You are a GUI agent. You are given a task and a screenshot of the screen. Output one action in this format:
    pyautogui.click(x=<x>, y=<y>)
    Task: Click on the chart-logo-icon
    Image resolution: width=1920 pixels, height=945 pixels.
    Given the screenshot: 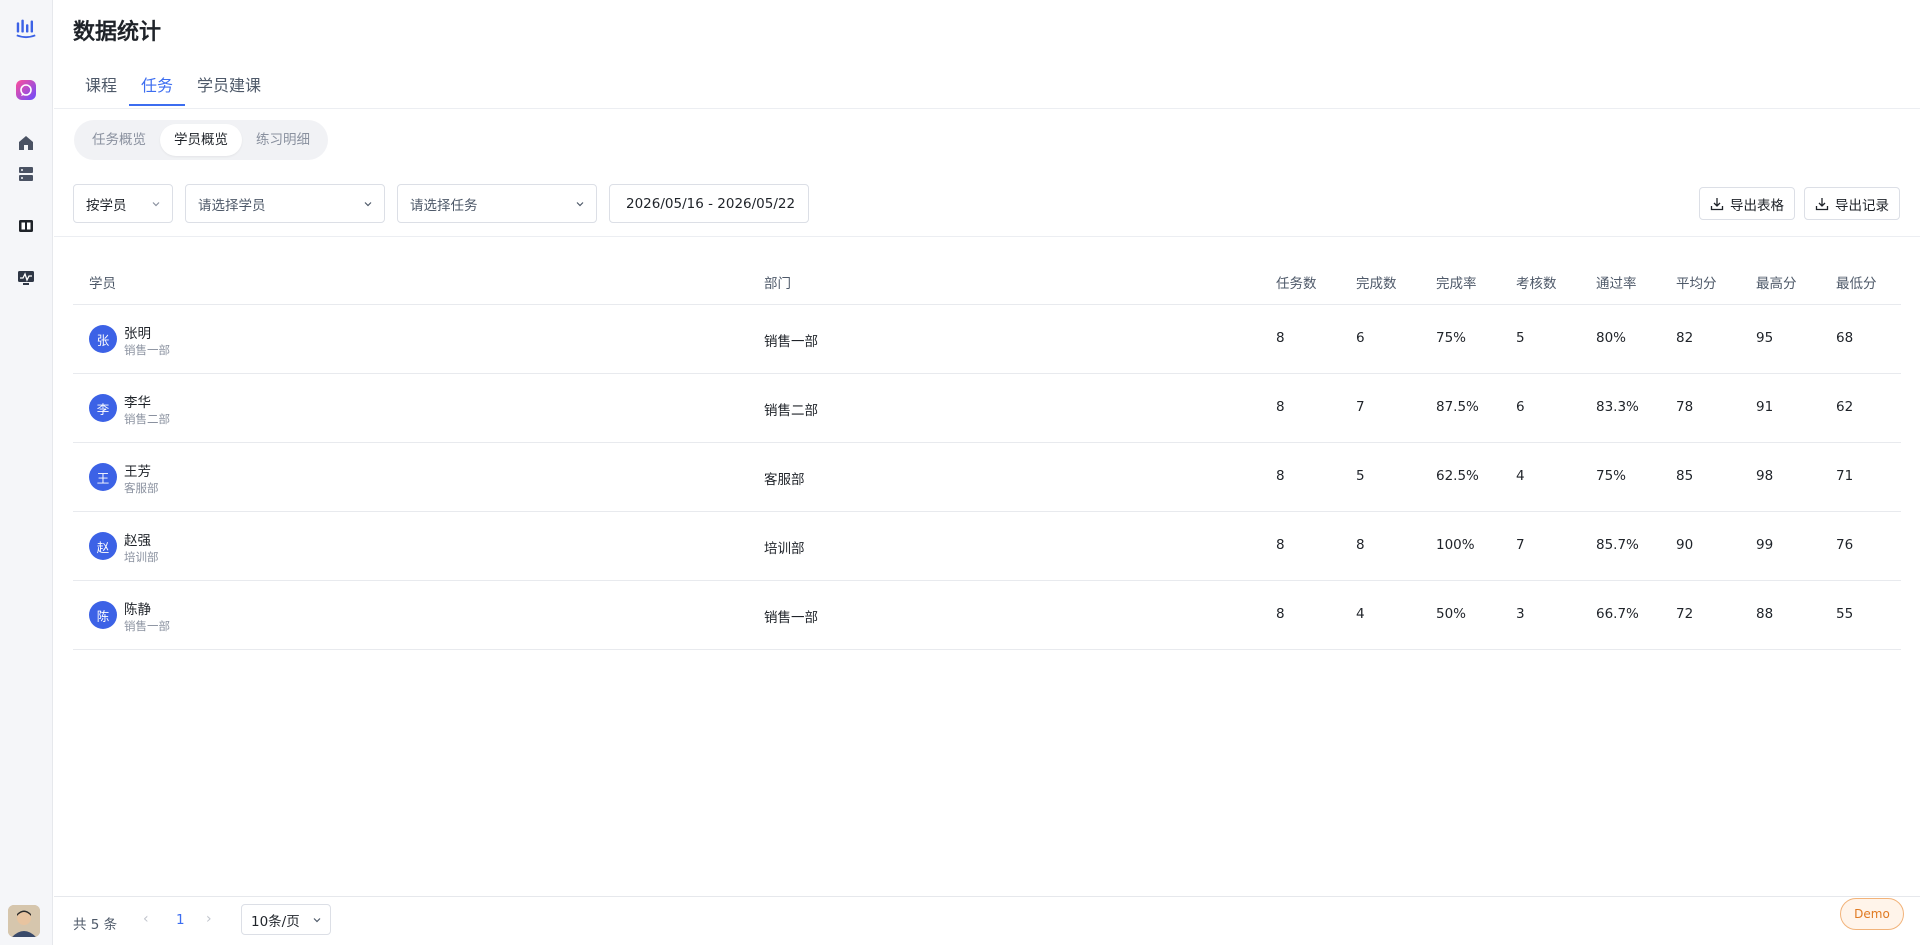 What is the action you would take?
    pyautogui.click(x=26, y=27)
    